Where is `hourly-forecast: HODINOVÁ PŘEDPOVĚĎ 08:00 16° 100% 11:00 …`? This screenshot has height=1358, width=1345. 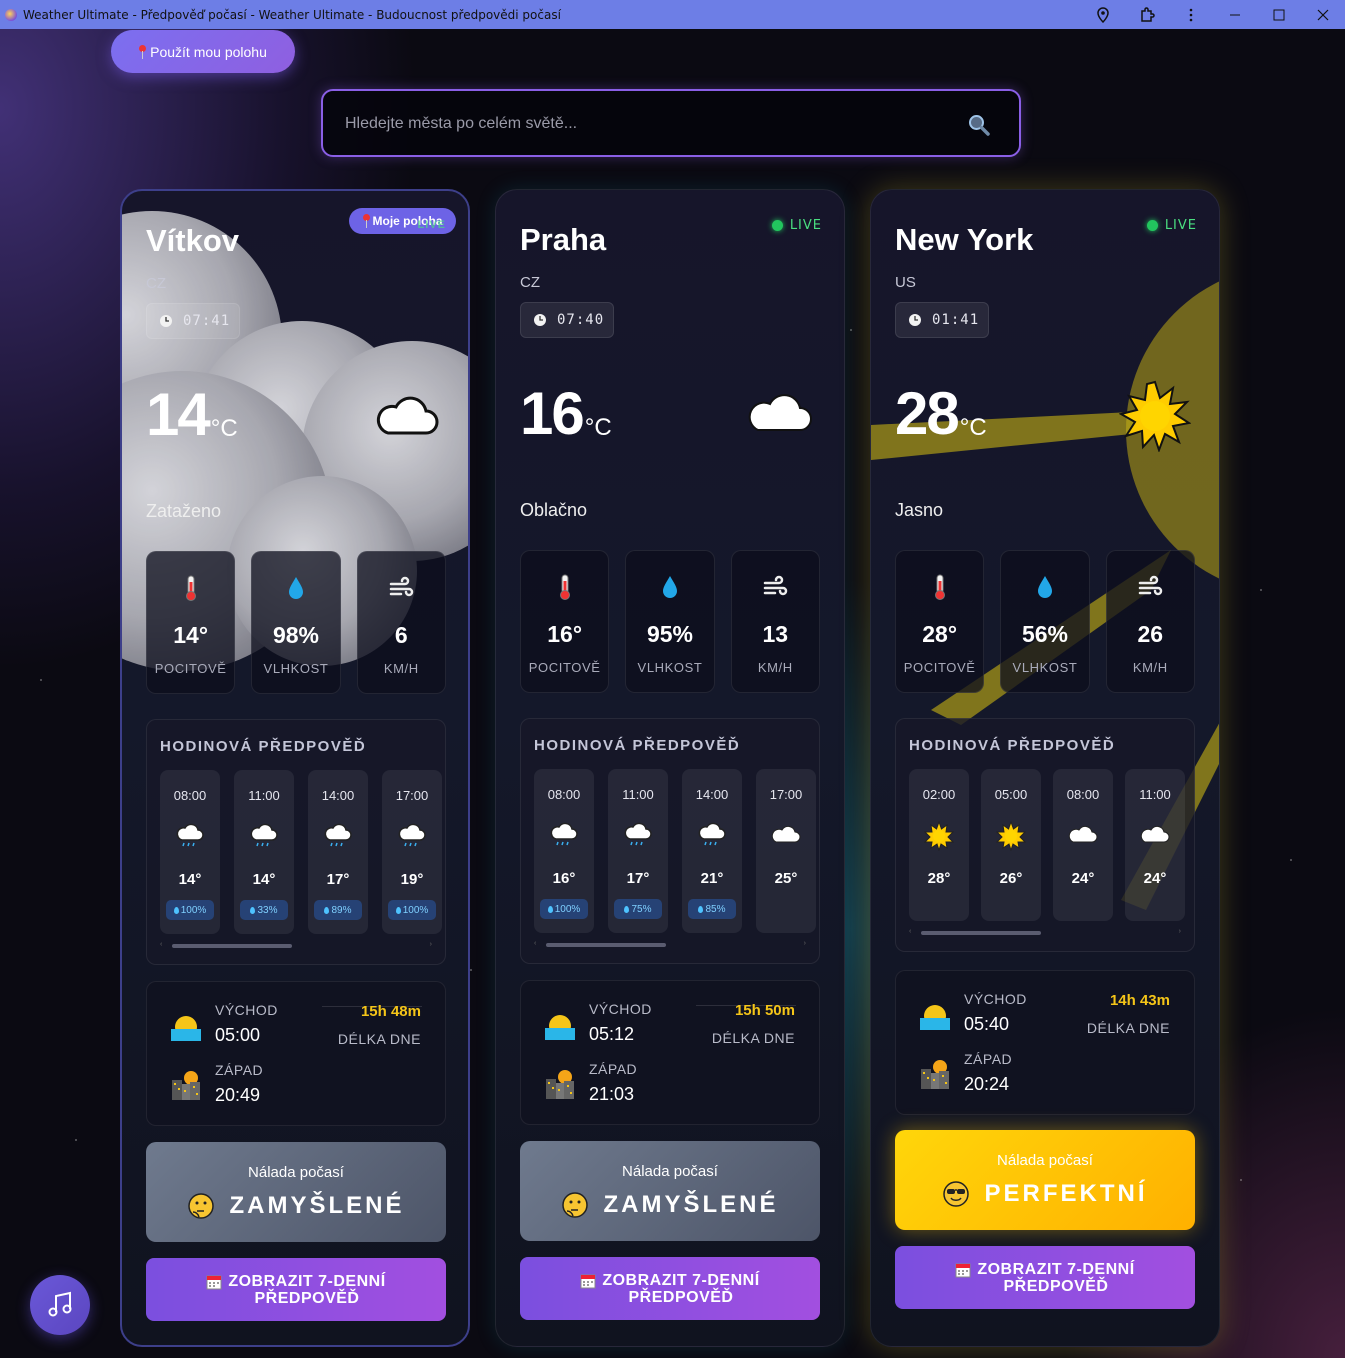
hourly-forecast: HODINOVÁ PŘEDPOVĚĎ 08:00 16° 100% 11:00 … is located at coordinates (670, 841).